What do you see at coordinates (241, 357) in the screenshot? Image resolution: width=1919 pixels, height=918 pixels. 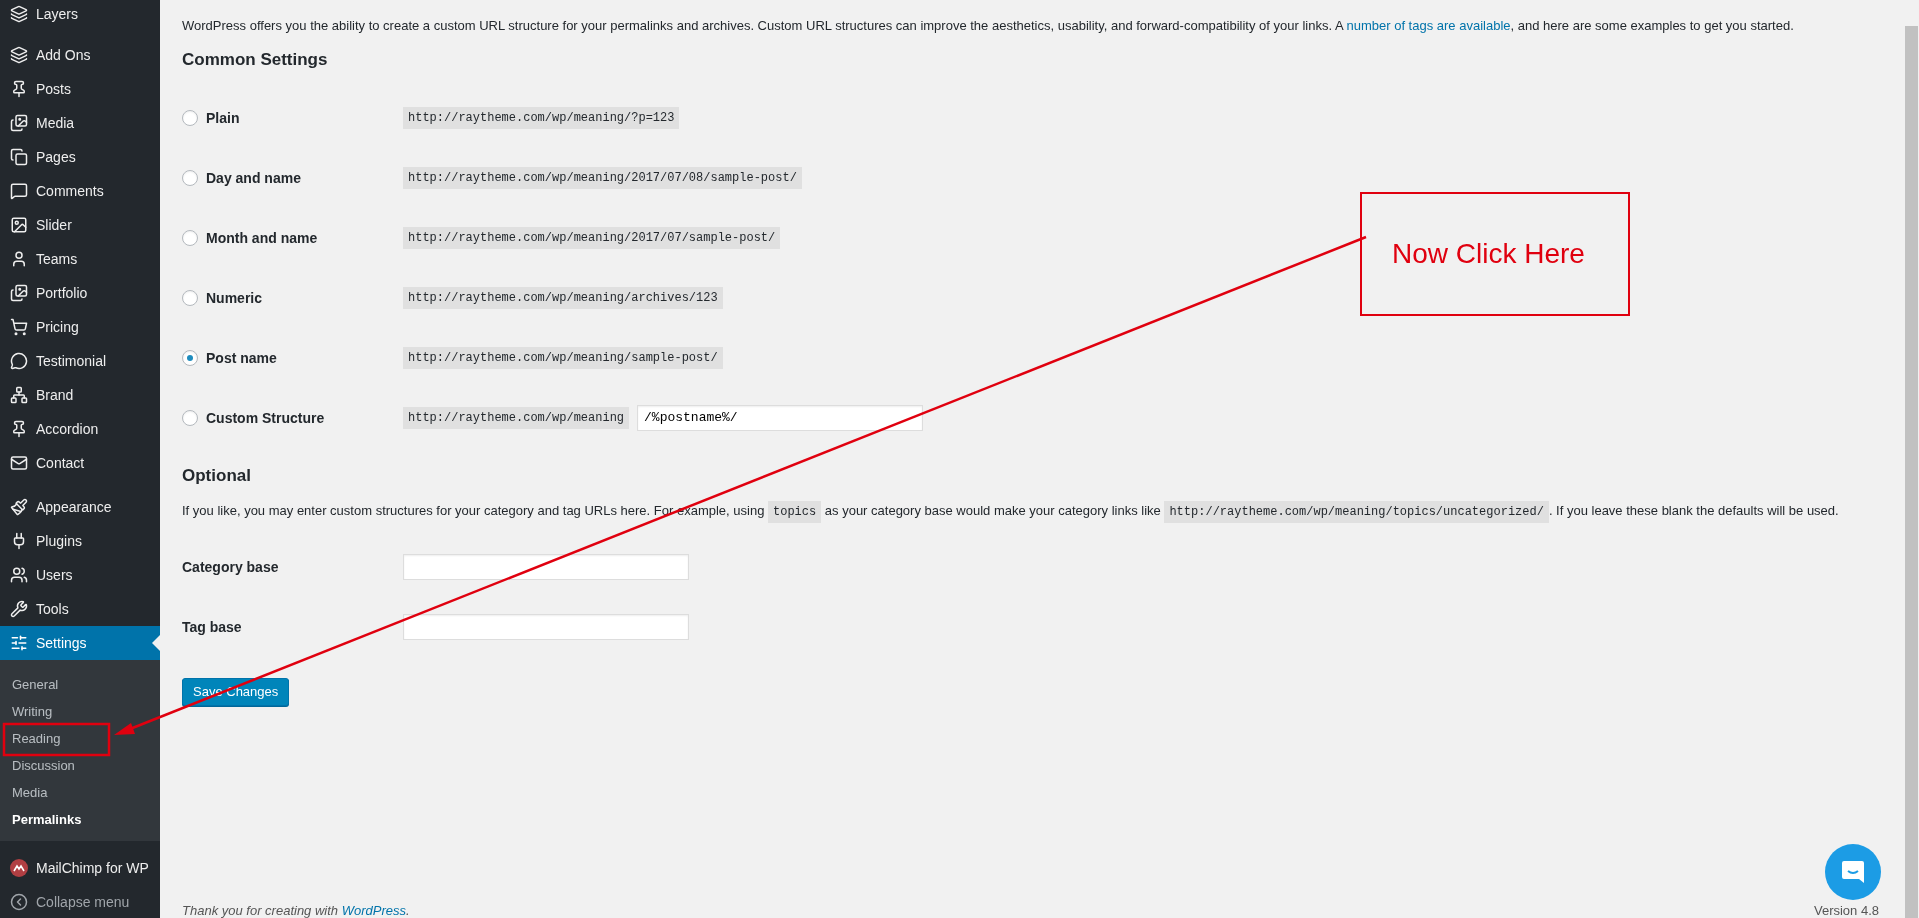 I see `option-label: Post name` at bounding box center [241, 357].